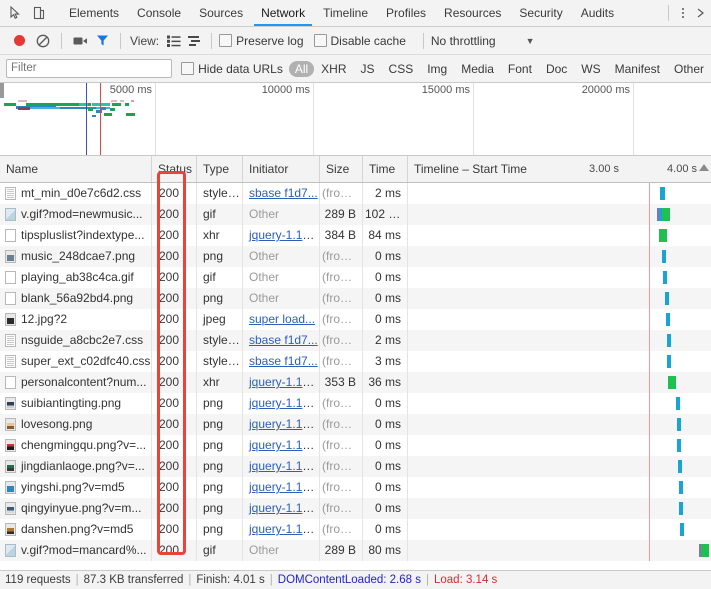 This screenshot has height=589, width=711. I want to click on cell-name: yingshi.png?v=md5, so click(76, 487).